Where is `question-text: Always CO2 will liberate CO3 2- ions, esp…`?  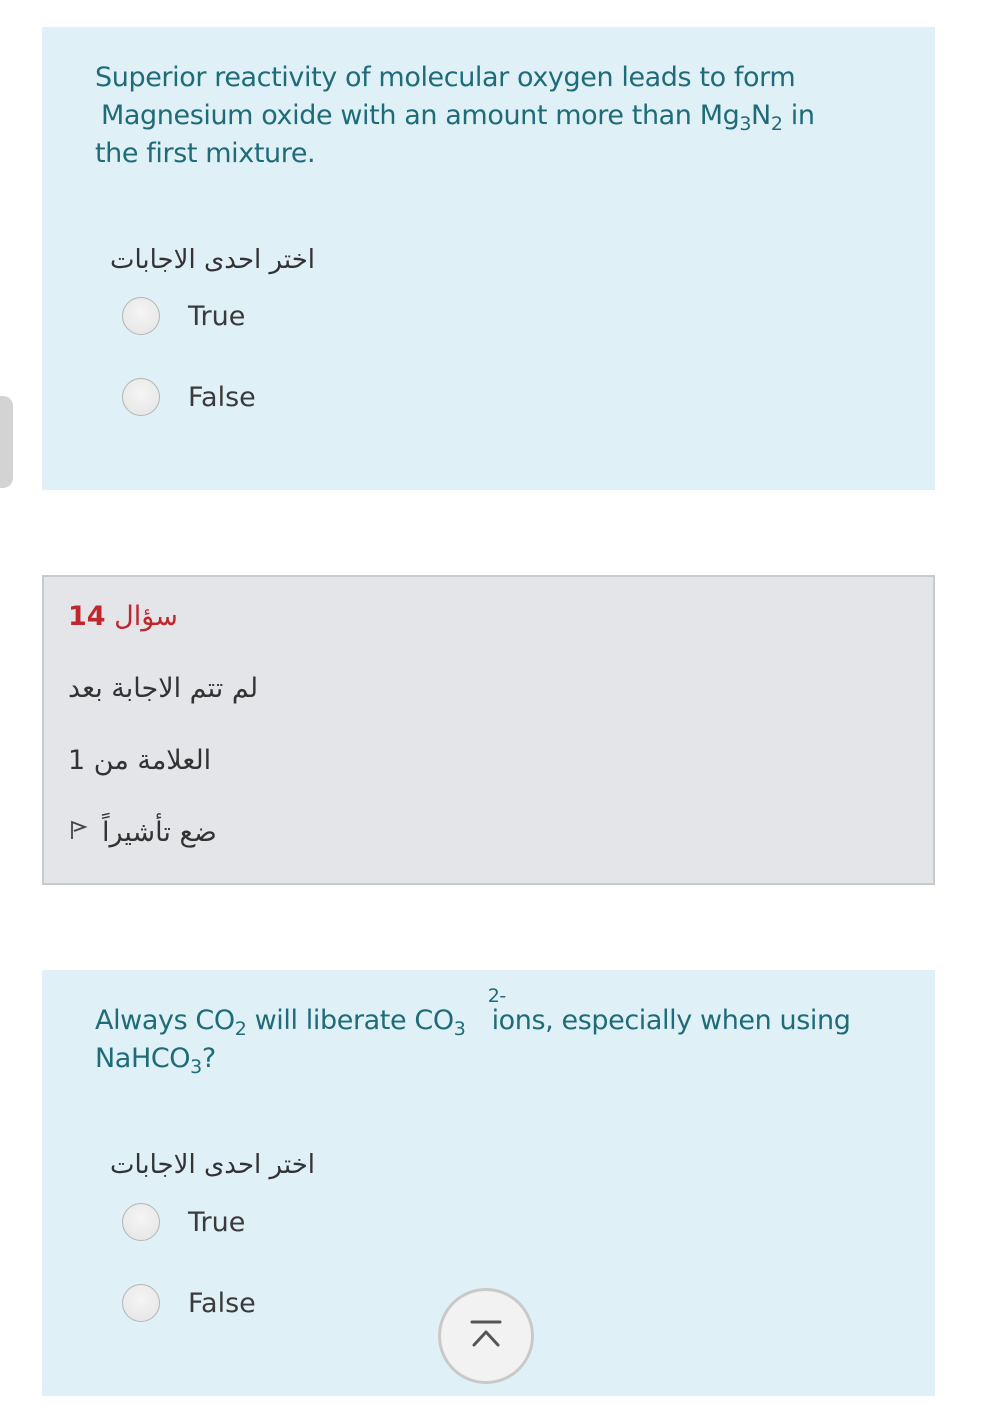
question-text: Always CO2 will liberate CO3 2- ions, esp… is located at coordinates (485, 1032).